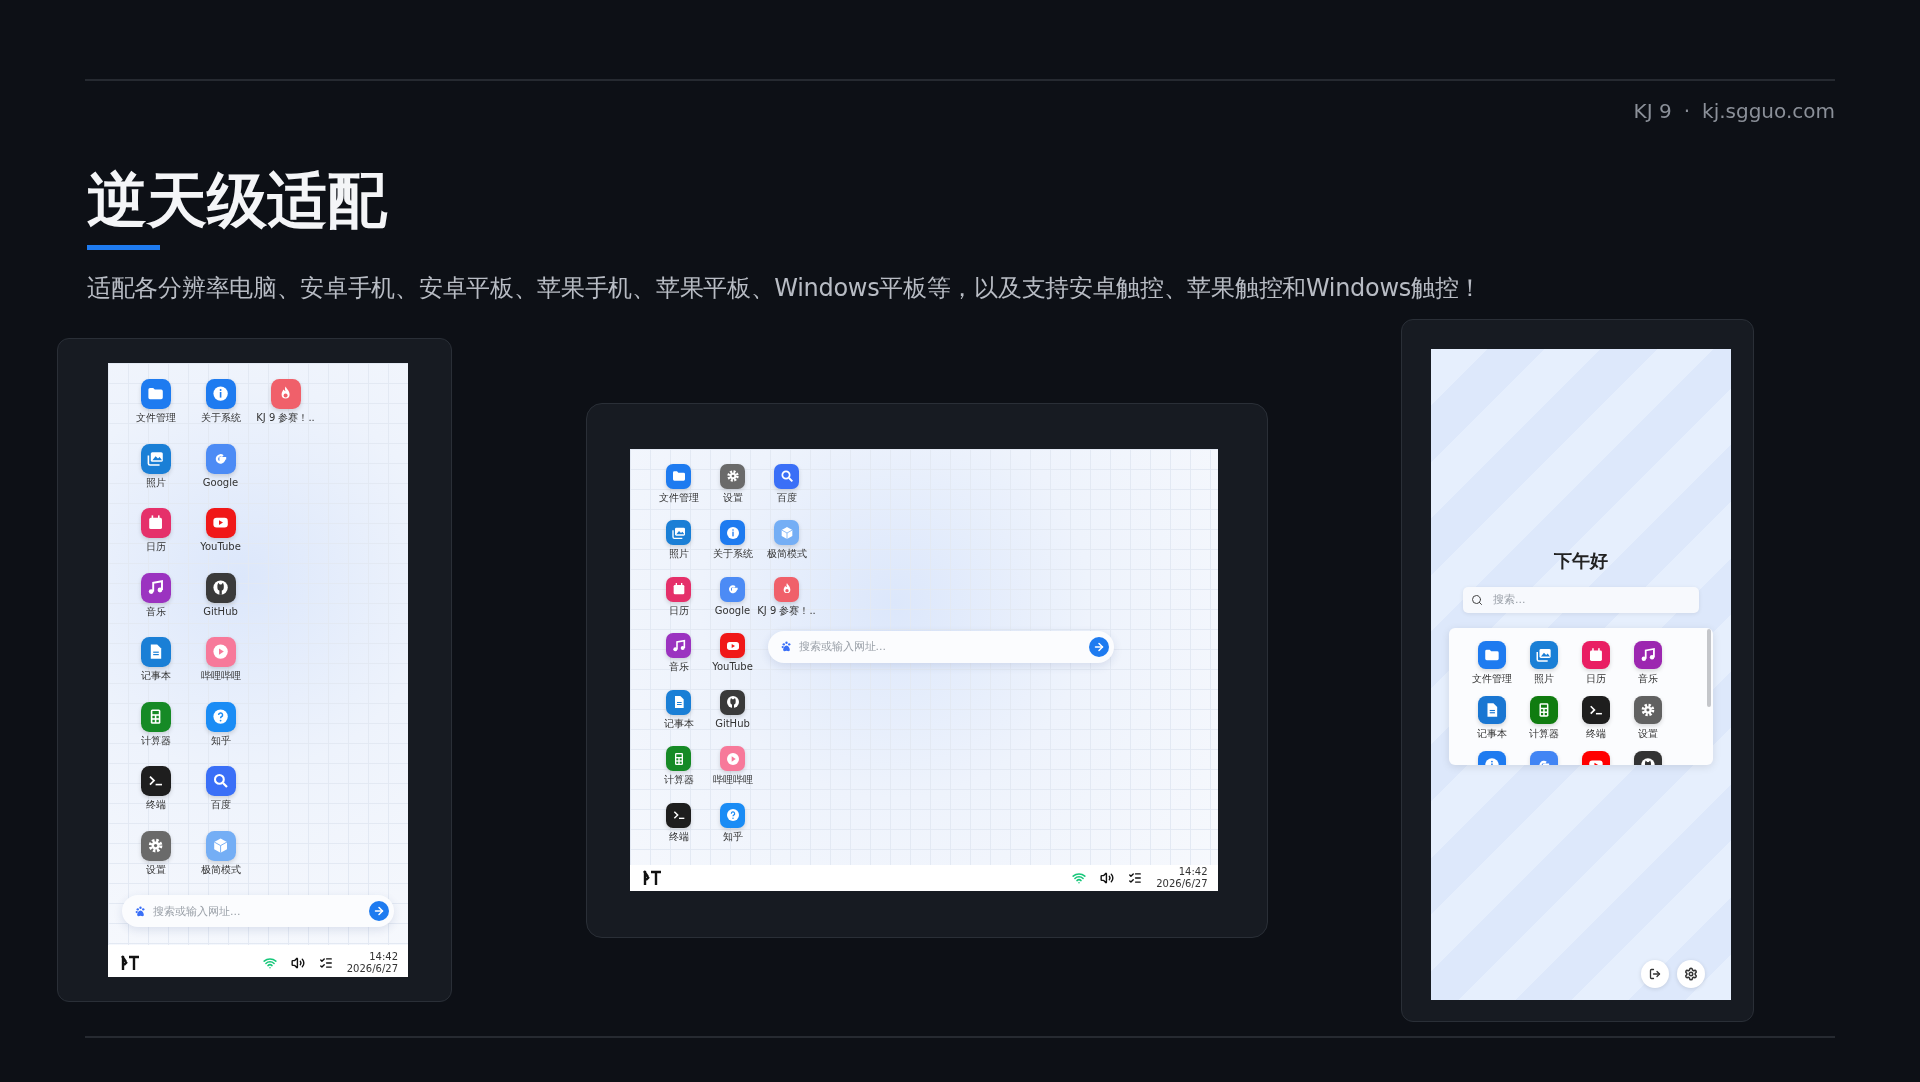  Describe the element at coordinates (1691, 973) in the screenshot. I see `settings-button` at that location.